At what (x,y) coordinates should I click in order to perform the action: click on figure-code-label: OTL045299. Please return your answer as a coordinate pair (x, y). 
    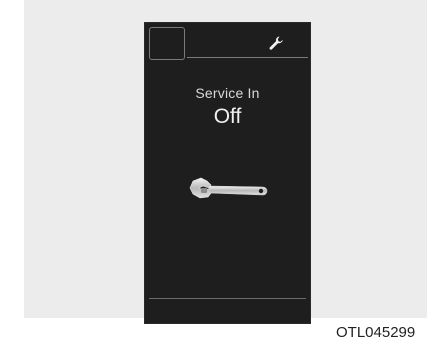
    Looking at the image, I should click on (376, 332).